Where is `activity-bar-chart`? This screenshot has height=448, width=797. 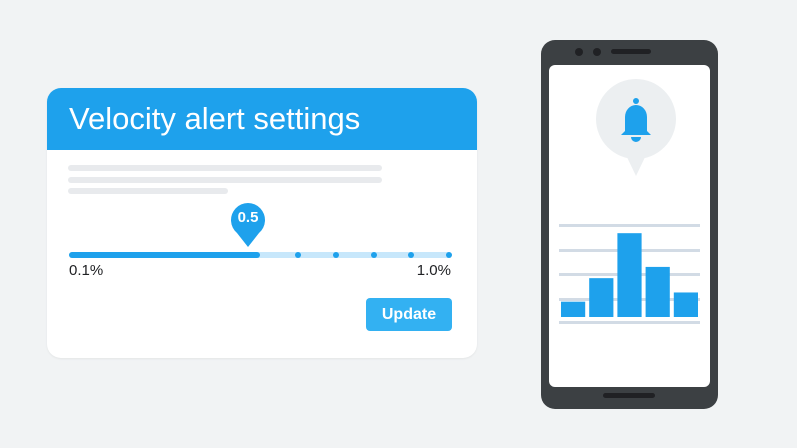
activity-bar-chart is located at coordinates (629, 274).